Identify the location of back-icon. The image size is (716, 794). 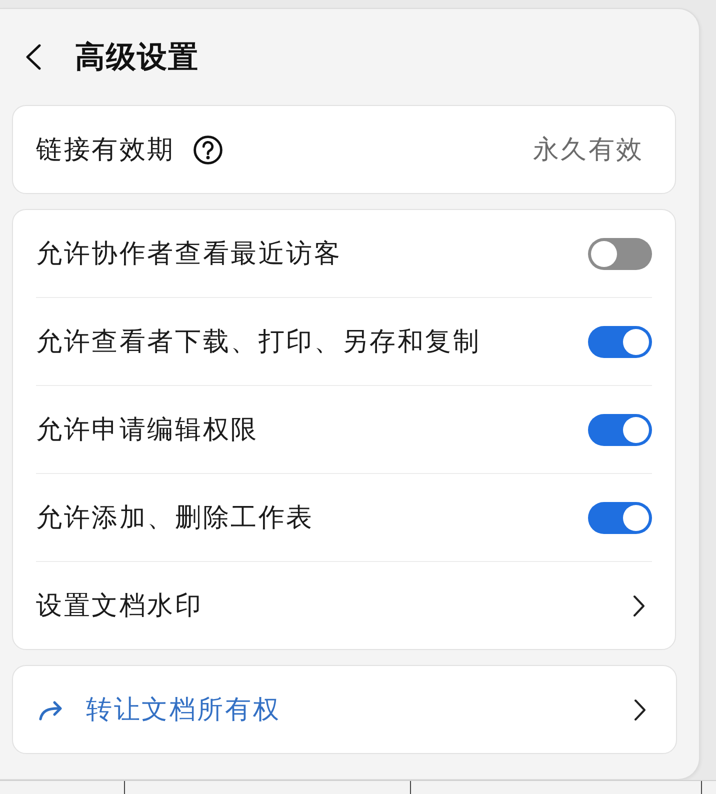
(33, 57).